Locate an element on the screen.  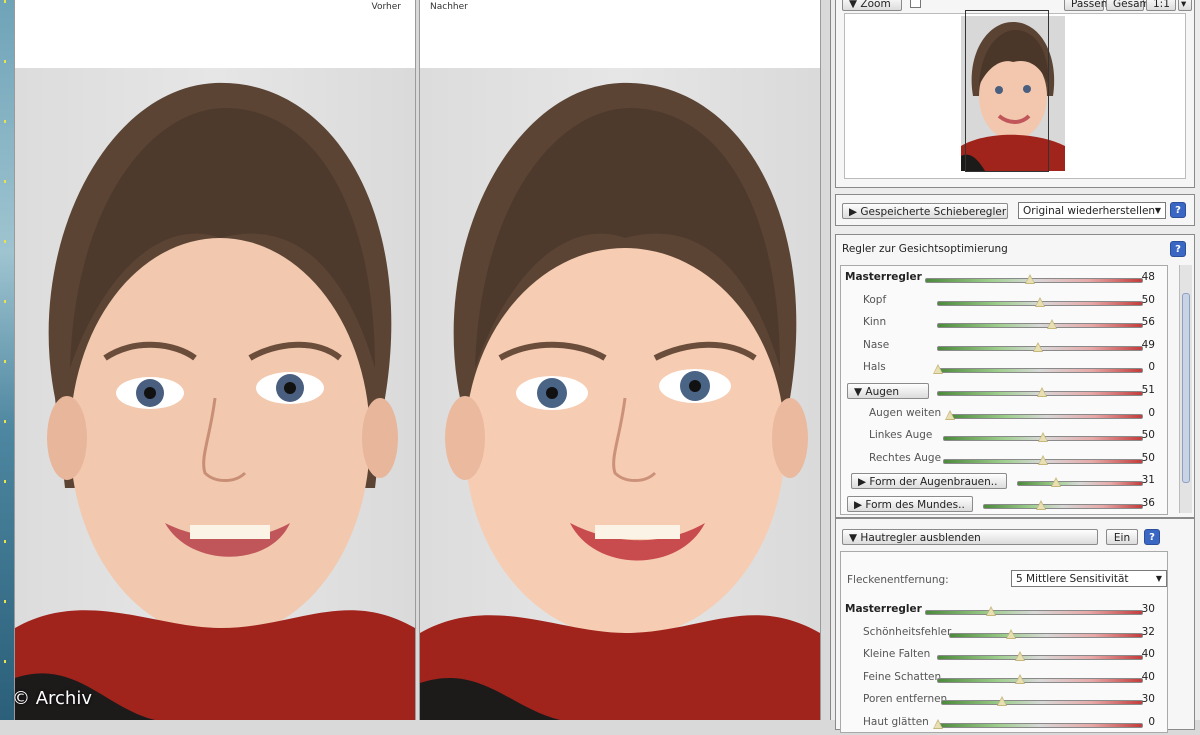
slider-value: 31 is located at coordinates (1148, 480).